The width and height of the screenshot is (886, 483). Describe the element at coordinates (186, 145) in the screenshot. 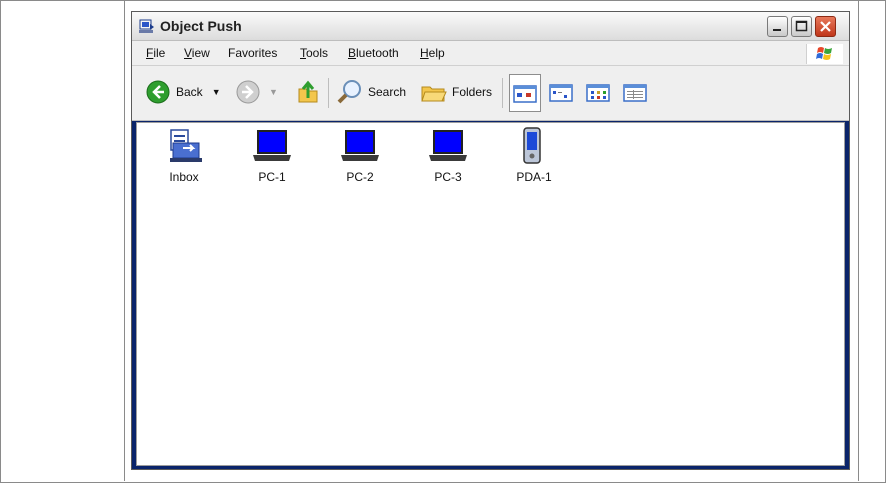

I see `inbox-icon` at that location.